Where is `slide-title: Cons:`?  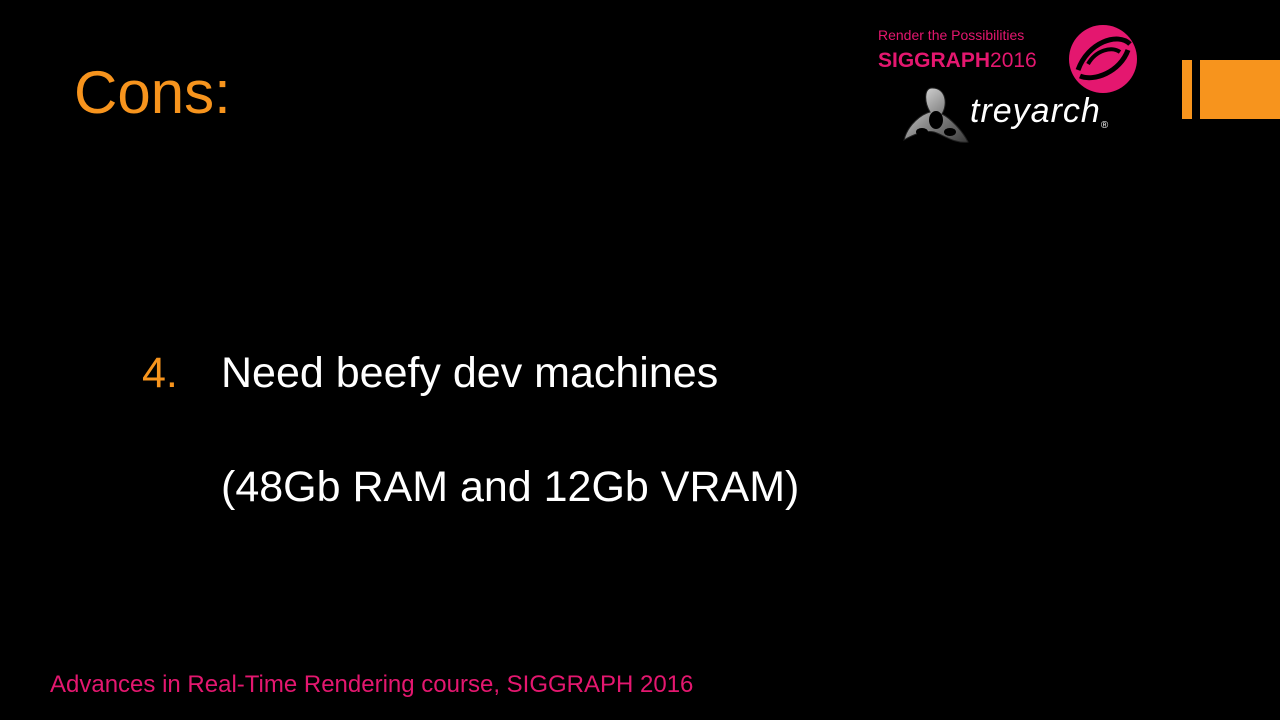 slide-title: Cons: is located at coordinates (152, 92).